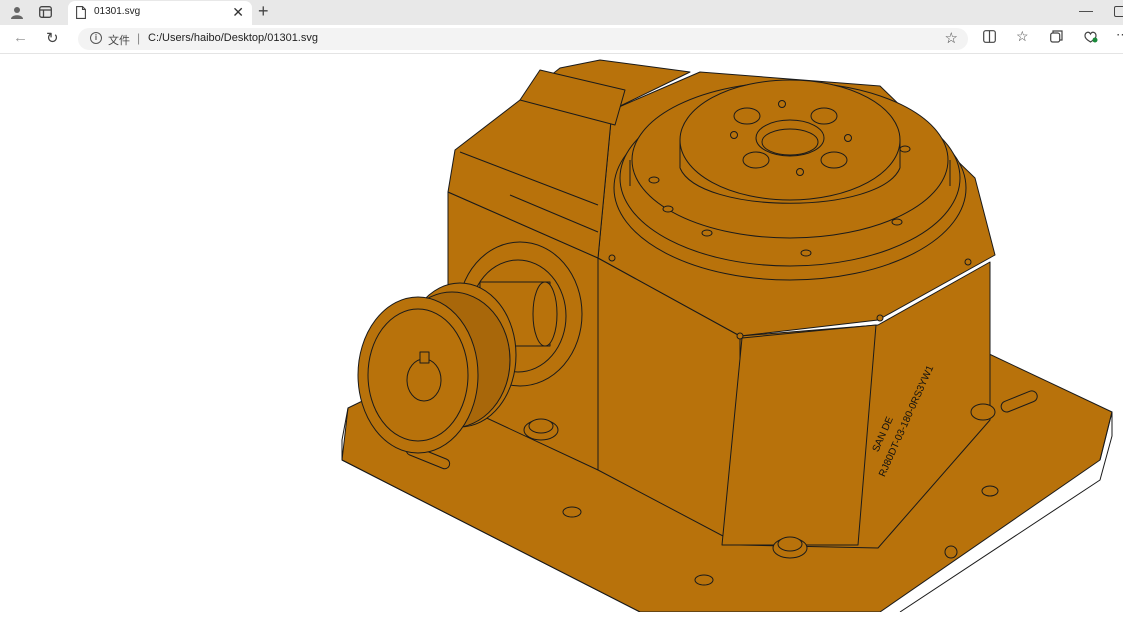 This screenshot has width=1123, height=617. Describe the element at coordinates (52, 38) in the screenshot. I see `reload-icon: ↻` at that location.